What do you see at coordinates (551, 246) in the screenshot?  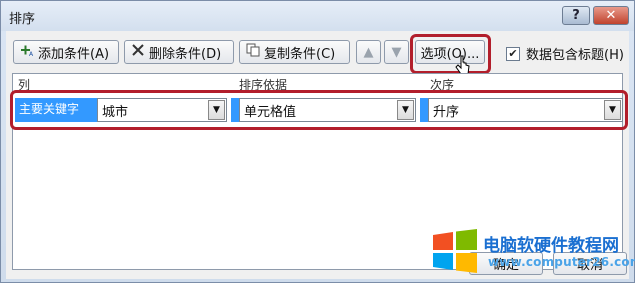 I see `watermark-title: 电脑软硬件教程网` at bounding box center [551, 246].